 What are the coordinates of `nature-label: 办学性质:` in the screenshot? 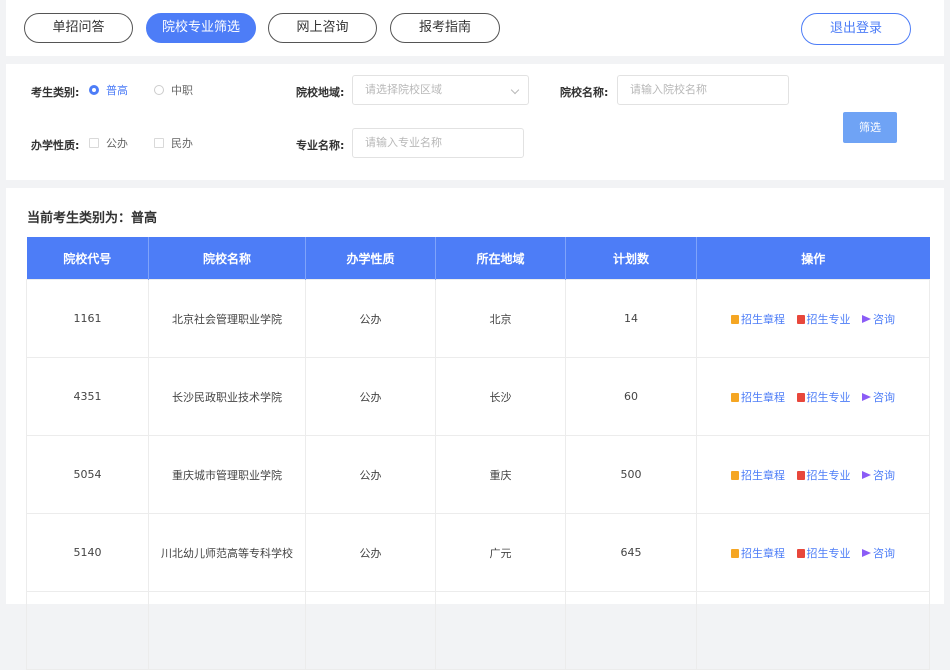 It's located at (55, 145).